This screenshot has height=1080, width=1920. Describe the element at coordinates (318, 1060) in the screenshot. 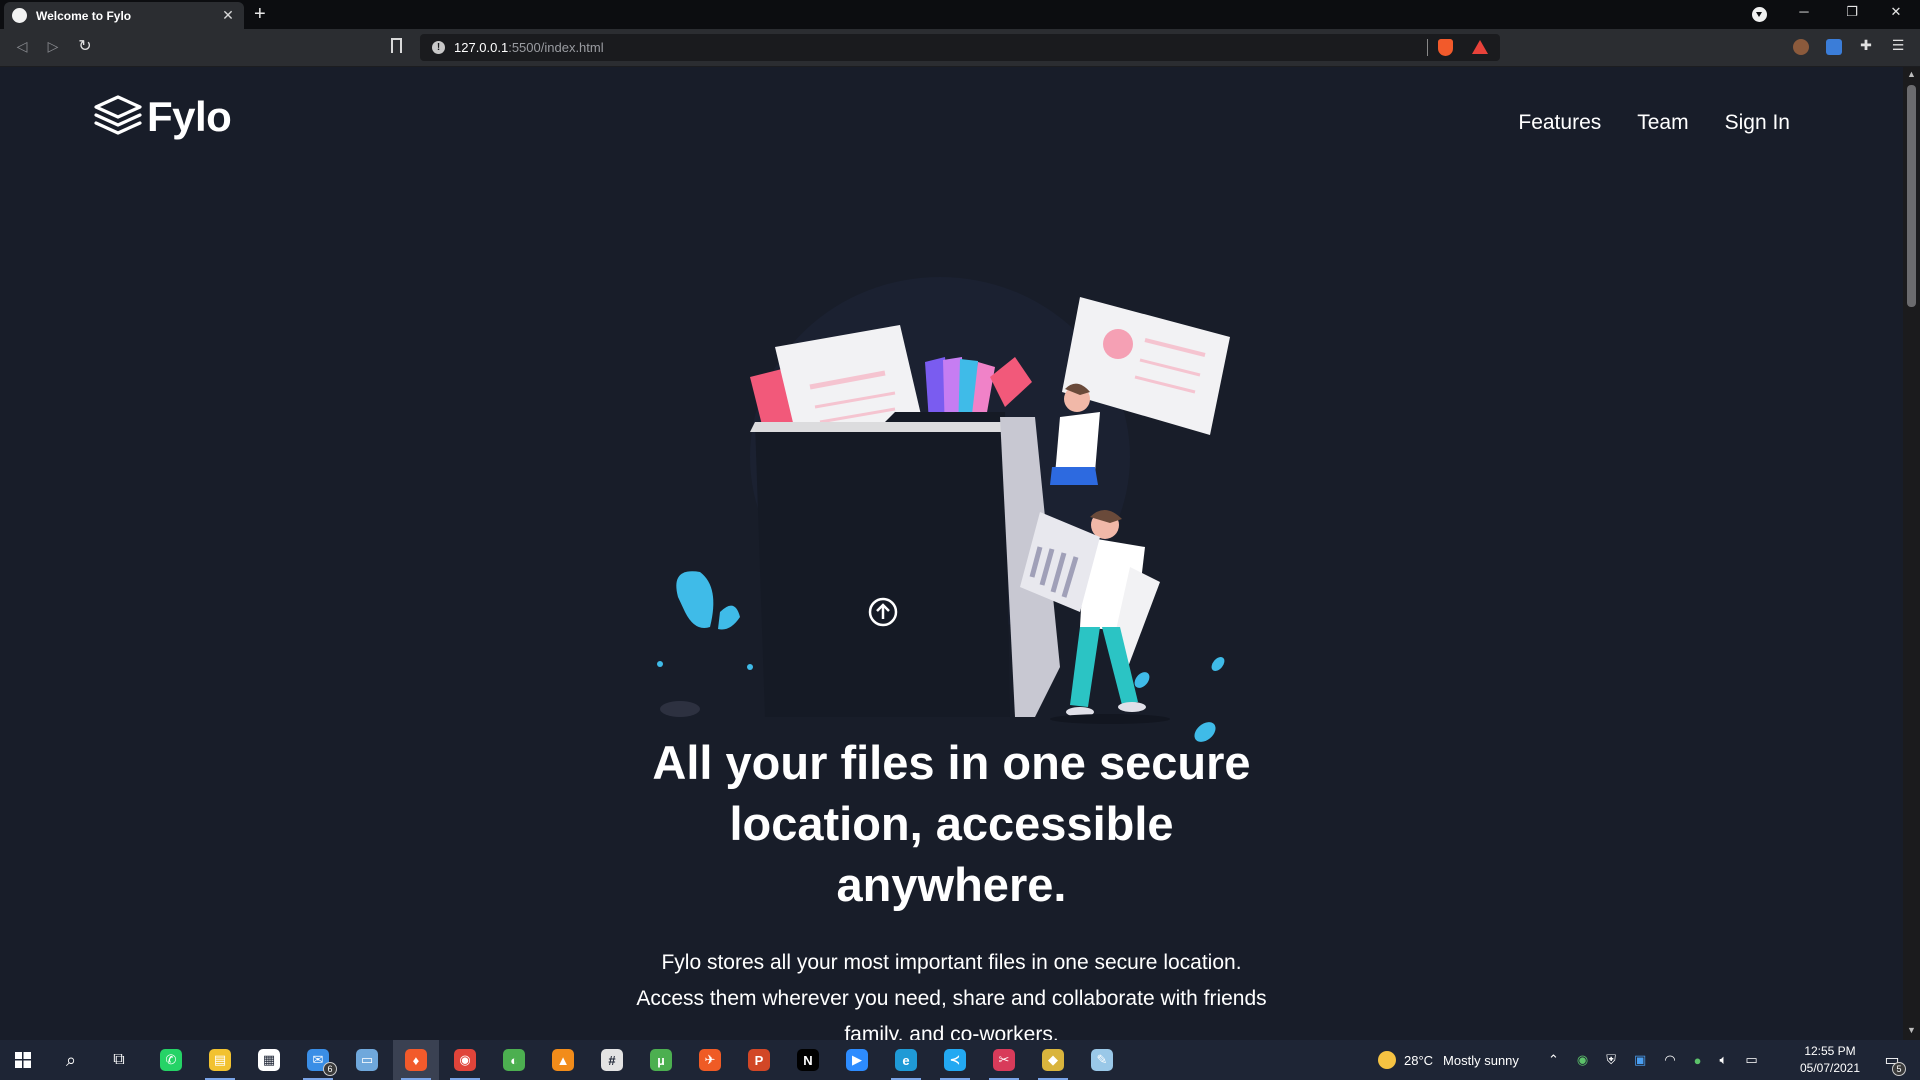

I see `taskbar-app-mail: ✉ 6` at that location.